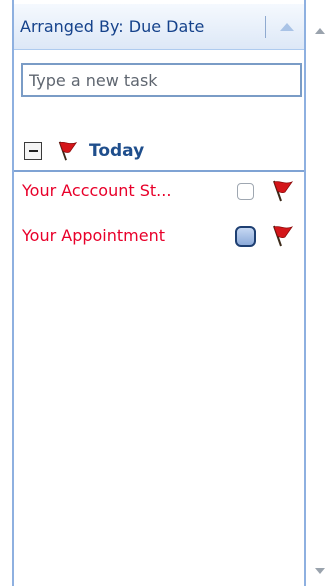 The image size is (332, 586). I want to click on group-header-today: Today, so click(159, 151).